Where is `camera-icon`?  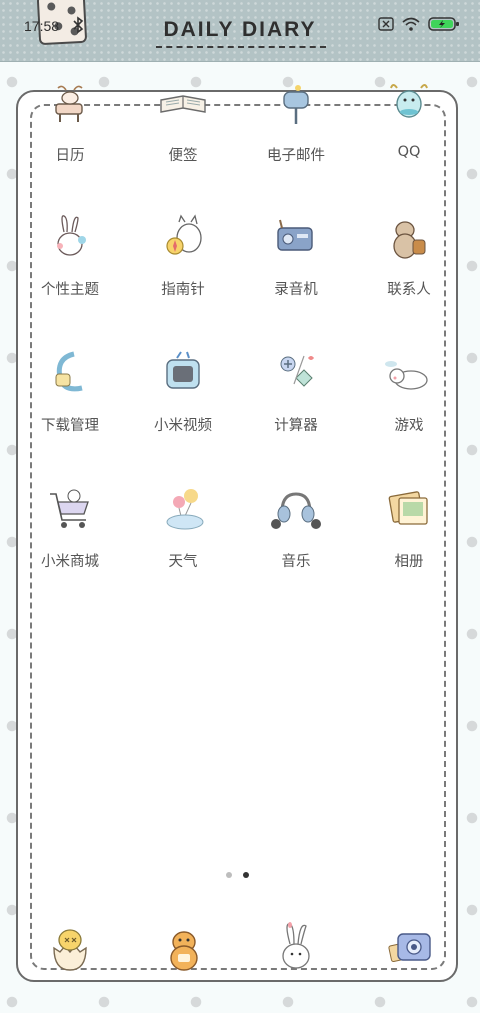 camera-icon is located at coordinates (410, 948).